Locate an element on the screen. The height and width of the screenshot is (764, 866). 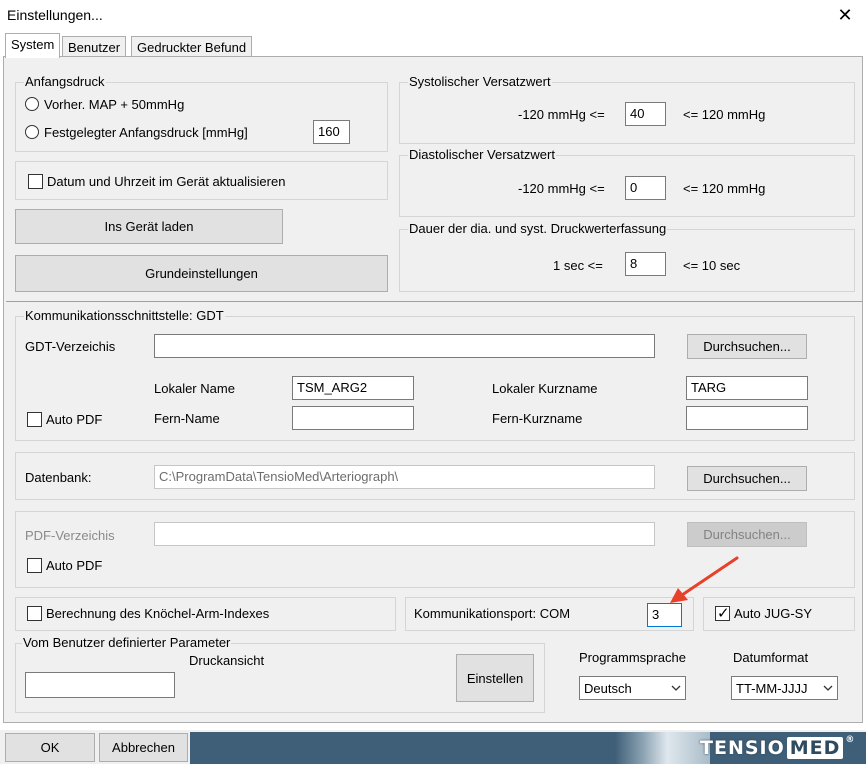
systolisch-min-label: -120 mmHg <= is located at coordinates (561, 114).